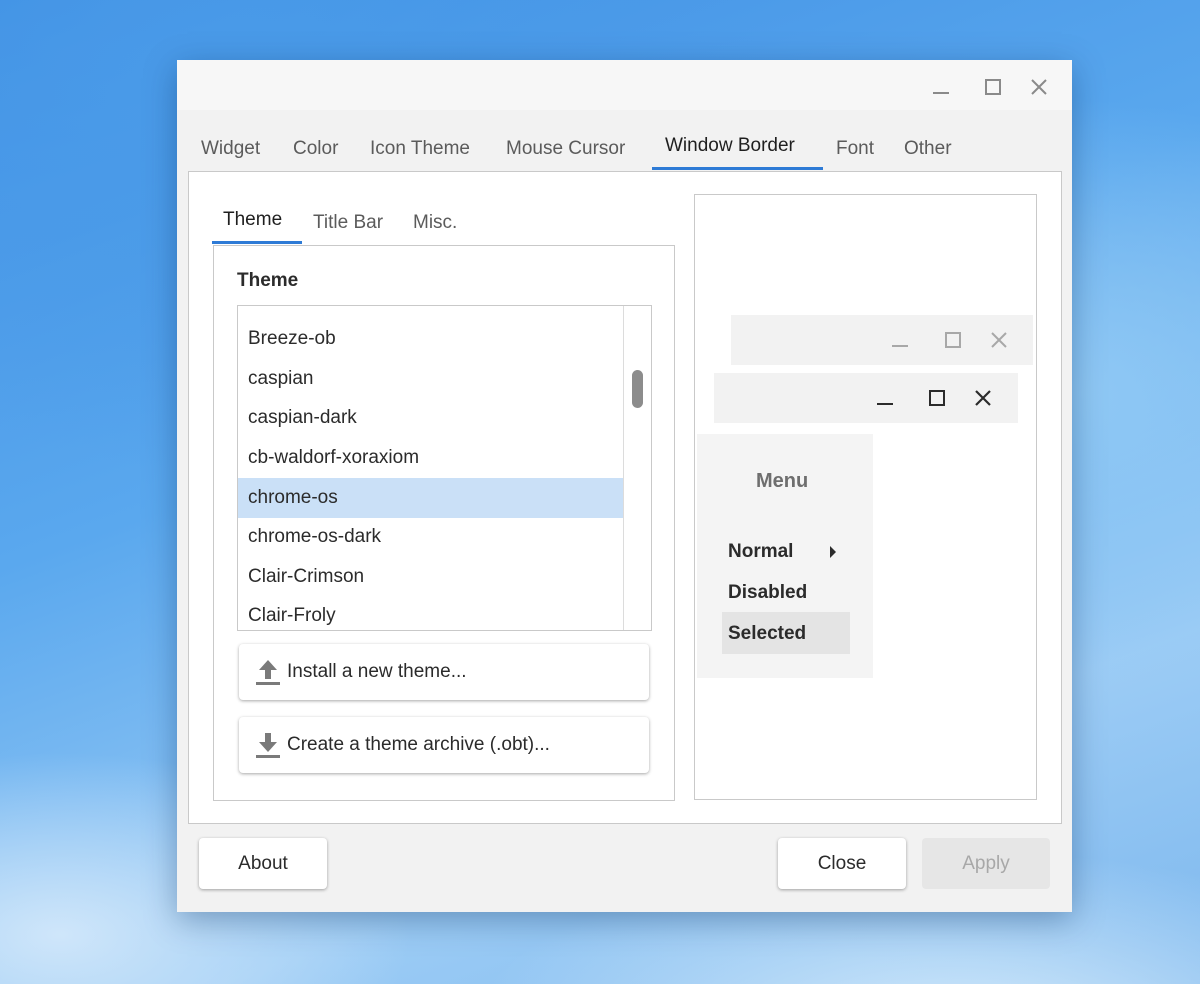 The width and height of the screenshot is (1200, 984). Describe the element at coordinates (782, 481) in the screenshot. I see `preview-menu-title: Menu` at that location.